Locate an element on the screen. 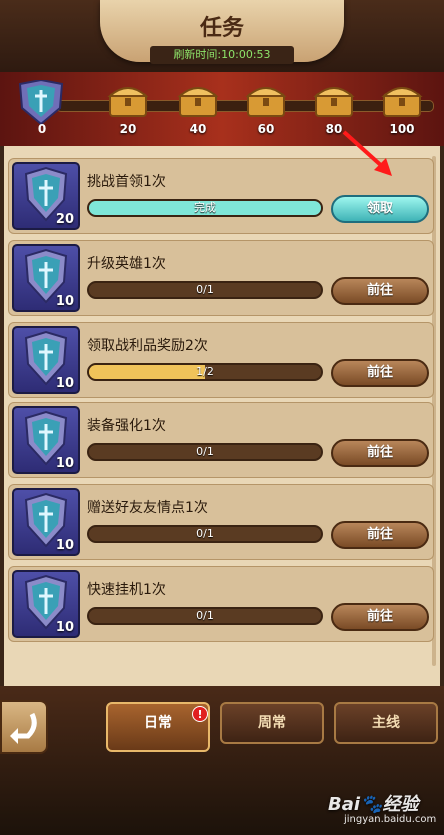  back-button is located at coordinates (24, 727).